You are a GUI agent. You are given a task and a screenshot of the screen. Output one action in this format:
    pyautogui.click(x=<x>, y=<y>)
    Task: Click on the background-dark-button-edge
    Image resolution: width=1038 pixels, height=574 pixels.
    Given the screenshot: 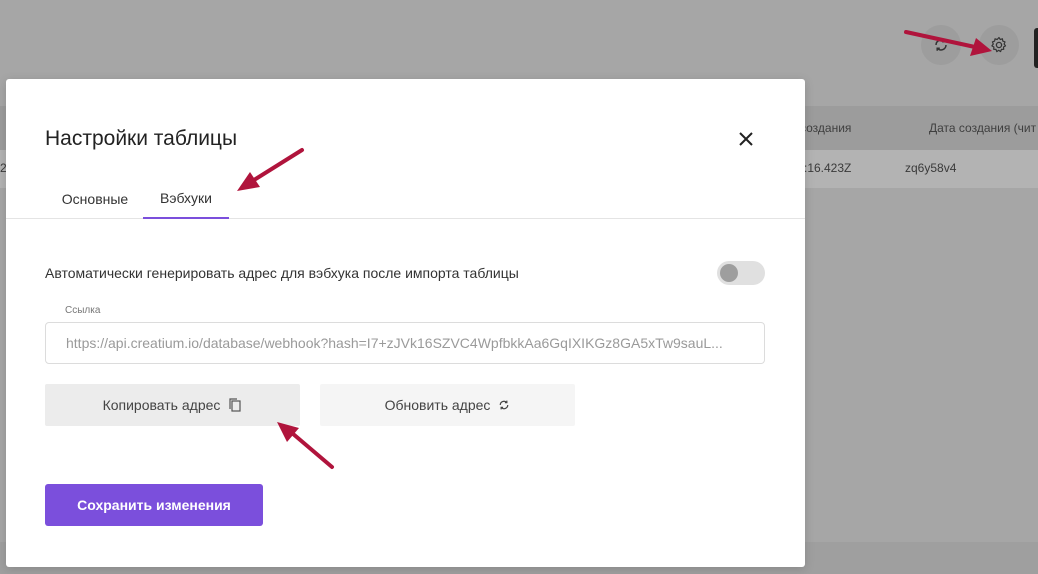 What is the action you would take?
    pyautogui.click(x=1036, y=48)
    